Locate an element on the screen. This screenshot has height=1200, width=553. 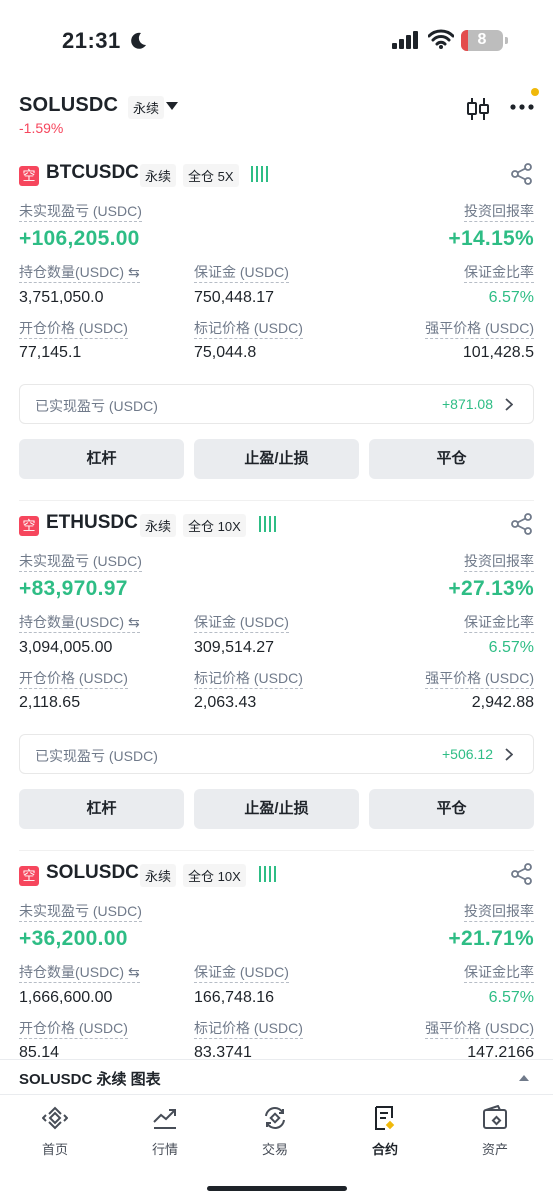
status-bar: 21:31 8 is located at coordinates (276, 41).